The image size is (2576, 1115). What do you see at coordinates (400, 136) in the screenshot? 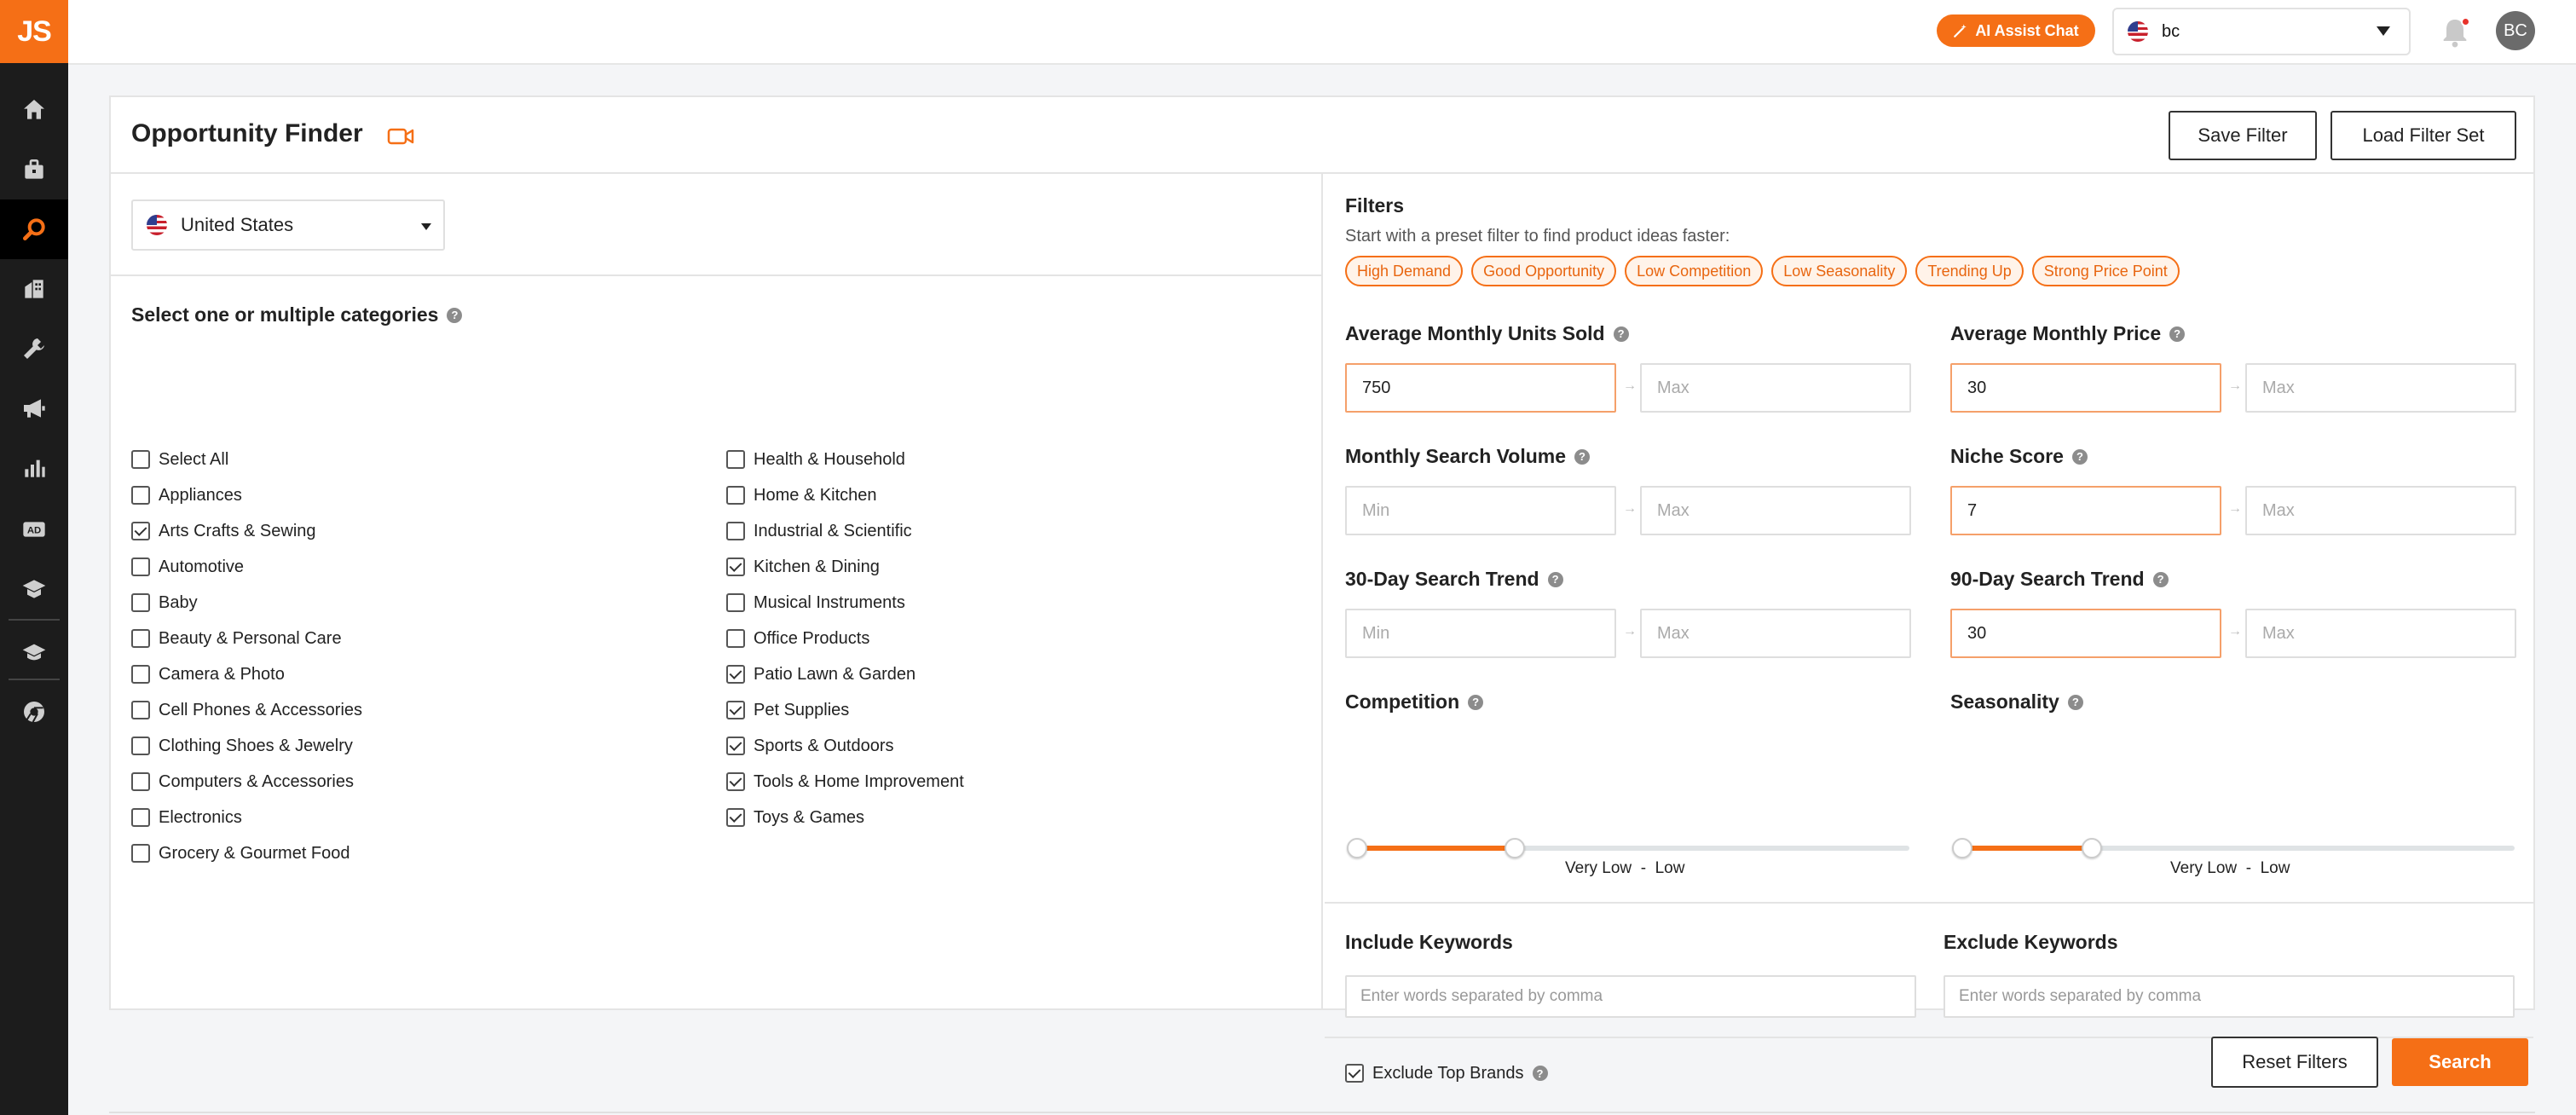
I see `video-camera-icon` at bounding box center [400, 136].